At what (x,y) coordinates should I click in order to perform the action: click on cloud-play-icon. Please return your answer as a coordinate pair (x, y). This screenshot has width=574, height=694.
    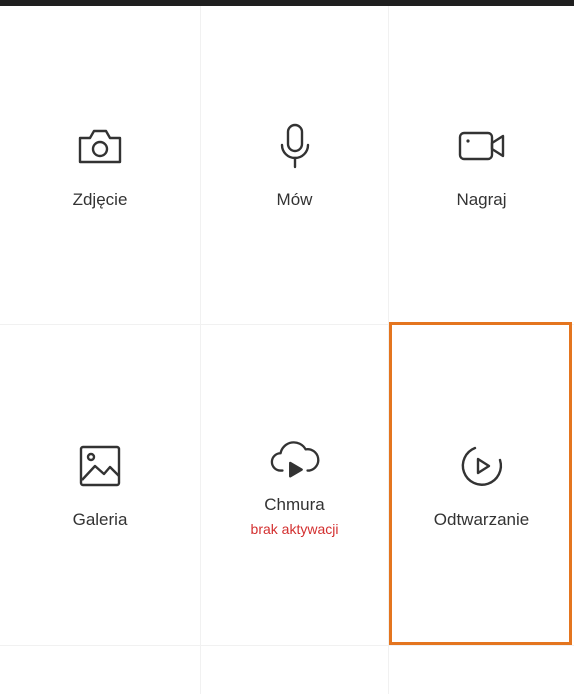
    Looking at the image, I should click on (295, 459).